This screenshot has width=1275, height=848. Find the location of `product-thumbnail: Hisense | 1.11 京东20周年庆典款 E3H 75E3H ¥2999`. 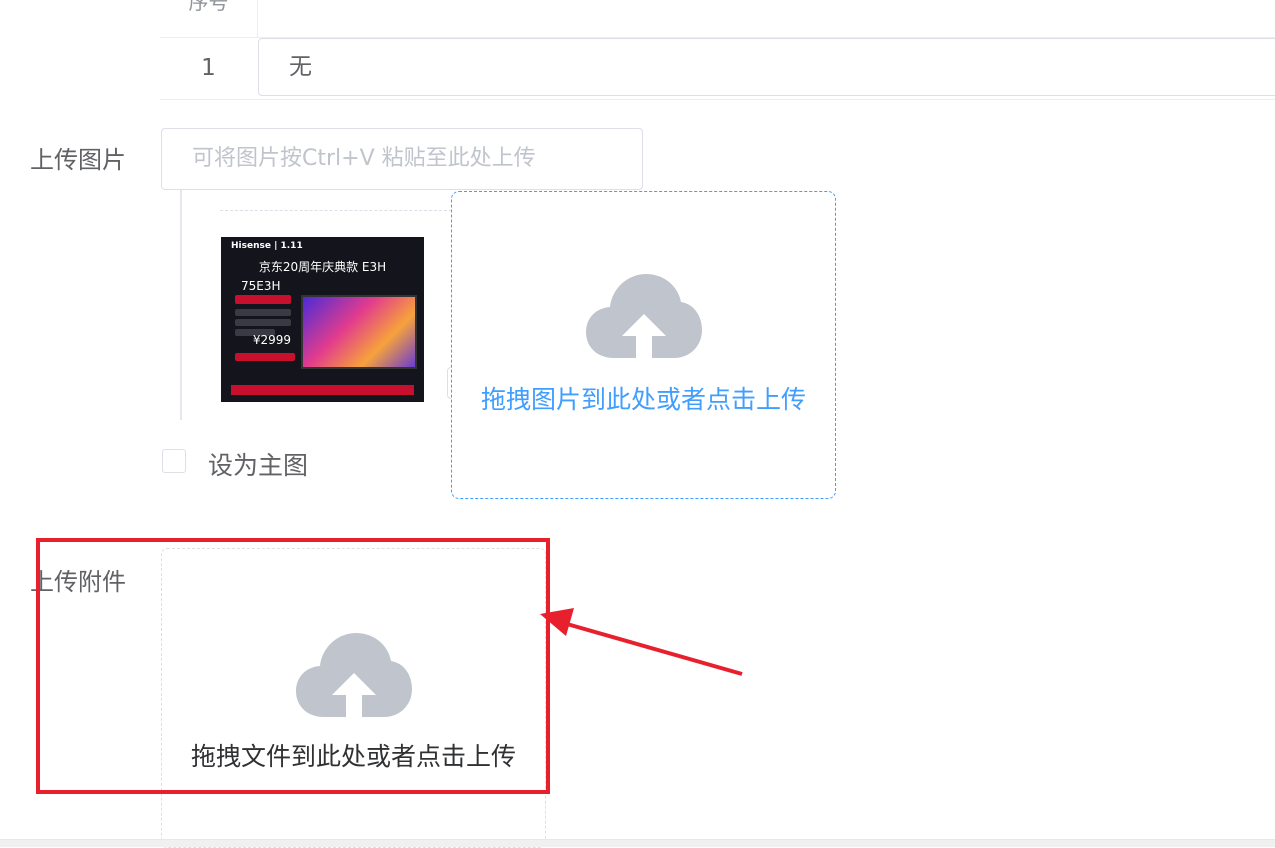

product-thumbnail: Hisense | 1.11 京东20周年庆典款 E3H 75E3H ¥2999 is located at coordinates (322, 319).